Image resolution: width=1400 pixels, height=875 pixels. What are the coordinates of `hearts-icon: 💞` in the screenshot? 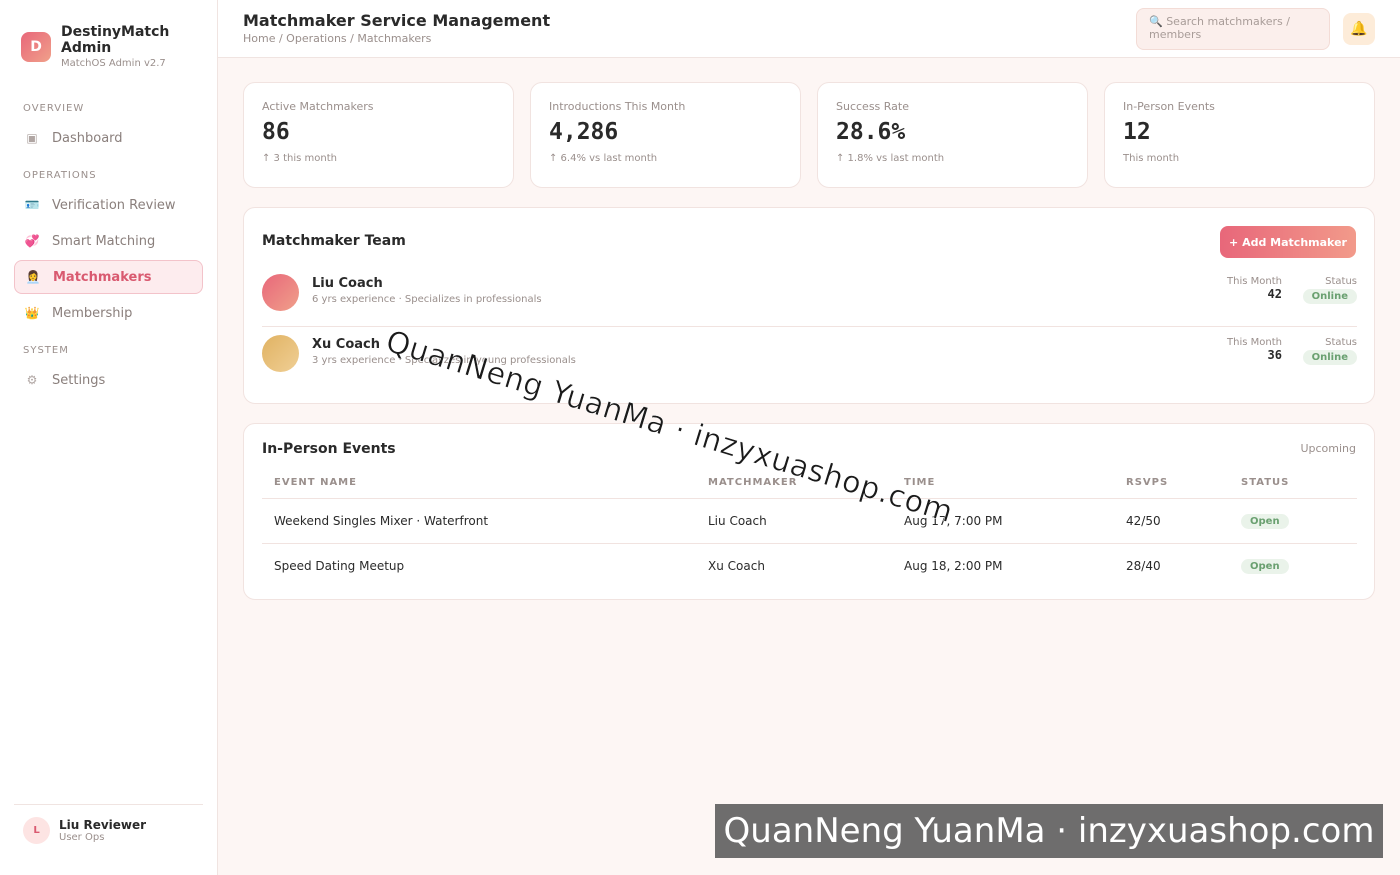 It's located at (32, 241).